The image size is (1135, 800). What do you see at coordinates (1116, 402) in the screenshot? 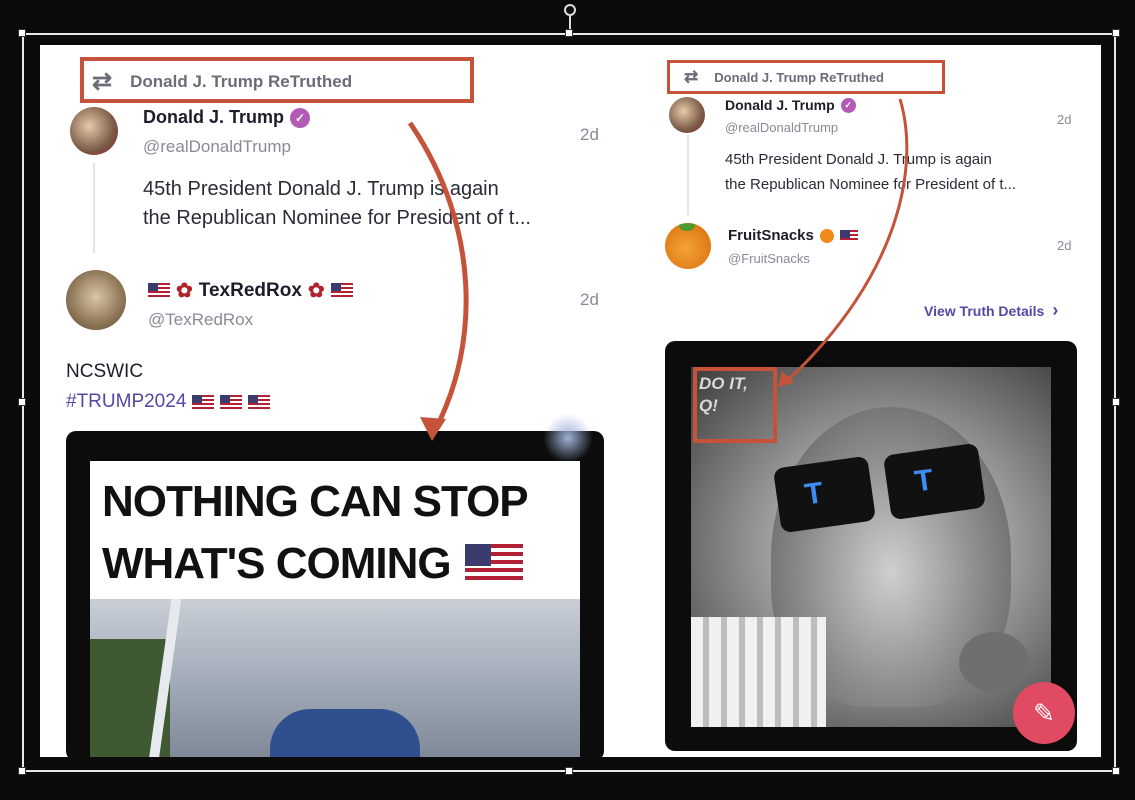
I see `resize-handle-right` at bounding box center [1116, 402].